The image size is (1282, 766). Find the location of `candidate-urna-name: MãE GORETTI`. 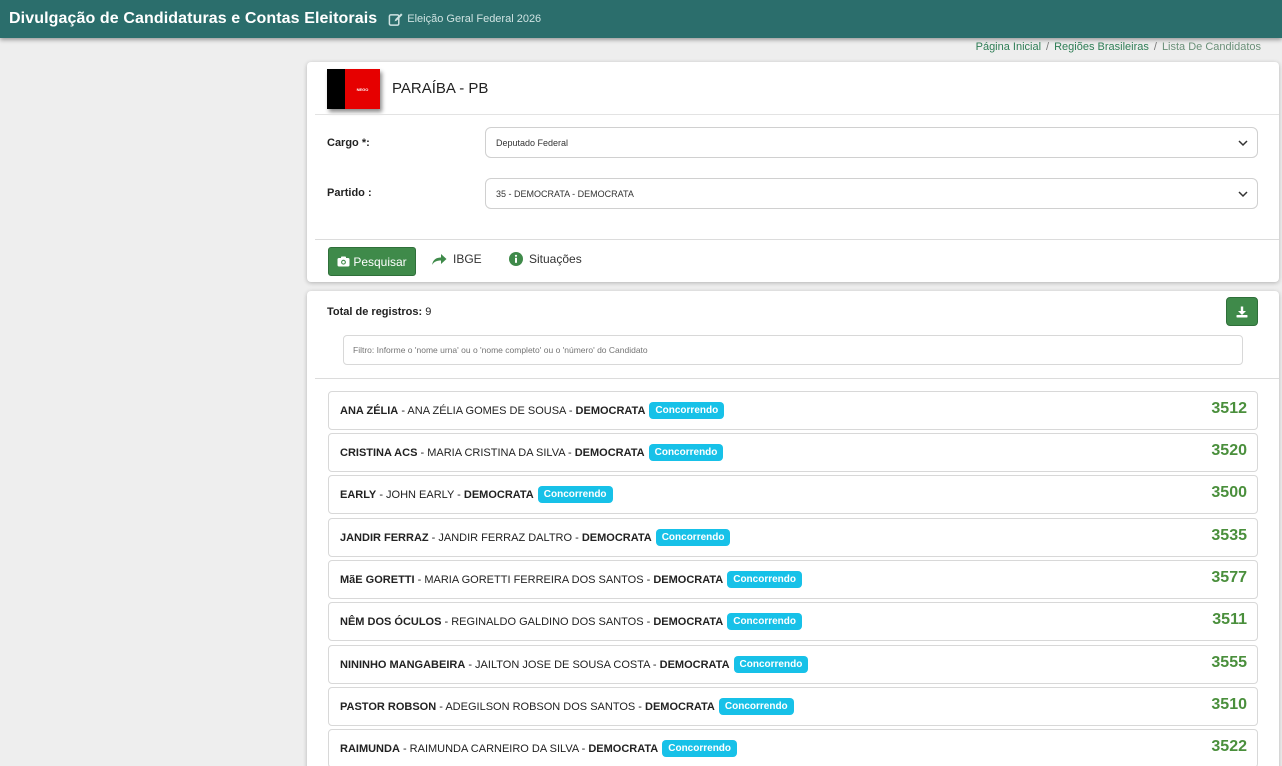

candidate-urna-name: MãE GORETTI is located at coordinates (377, 579).